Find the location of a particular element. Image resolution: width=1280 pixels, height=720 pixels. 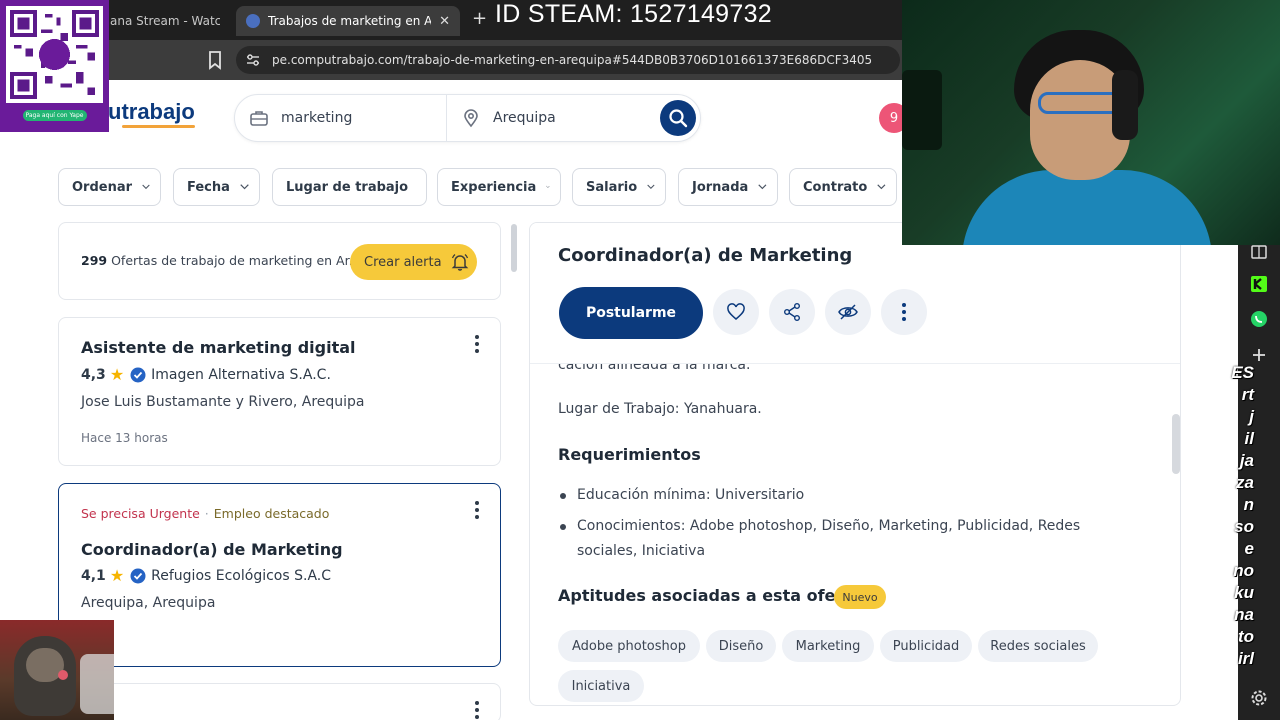

star-icon: ★ is located at coordinates (117, 575).